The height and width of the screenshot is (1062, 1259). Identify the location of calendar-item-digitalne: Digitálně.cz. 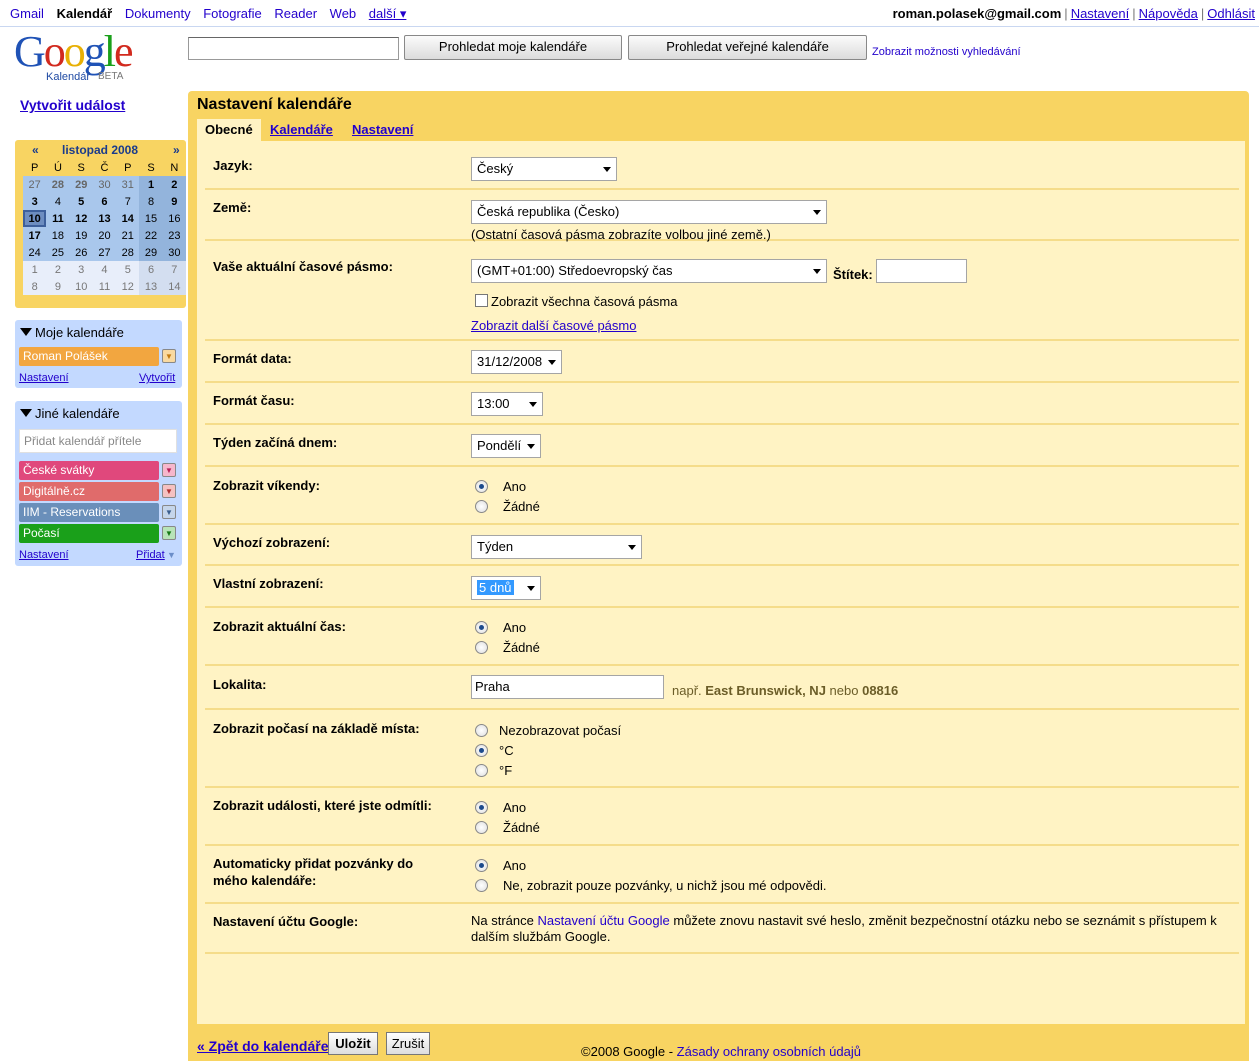
(89, 491).